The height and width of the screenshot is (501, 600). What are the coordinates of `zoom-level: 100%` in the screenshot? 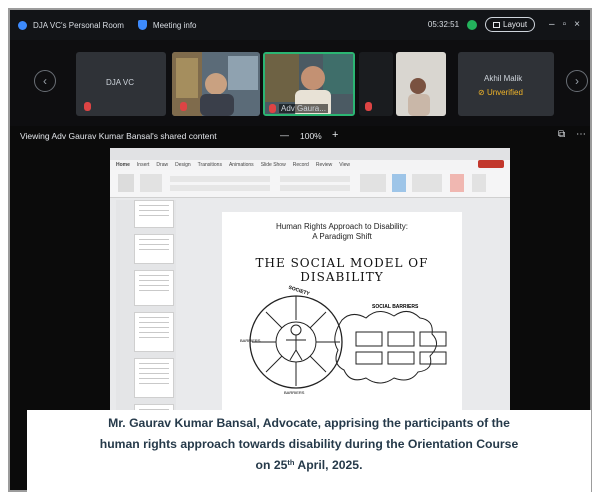 It's located at (311, 136).